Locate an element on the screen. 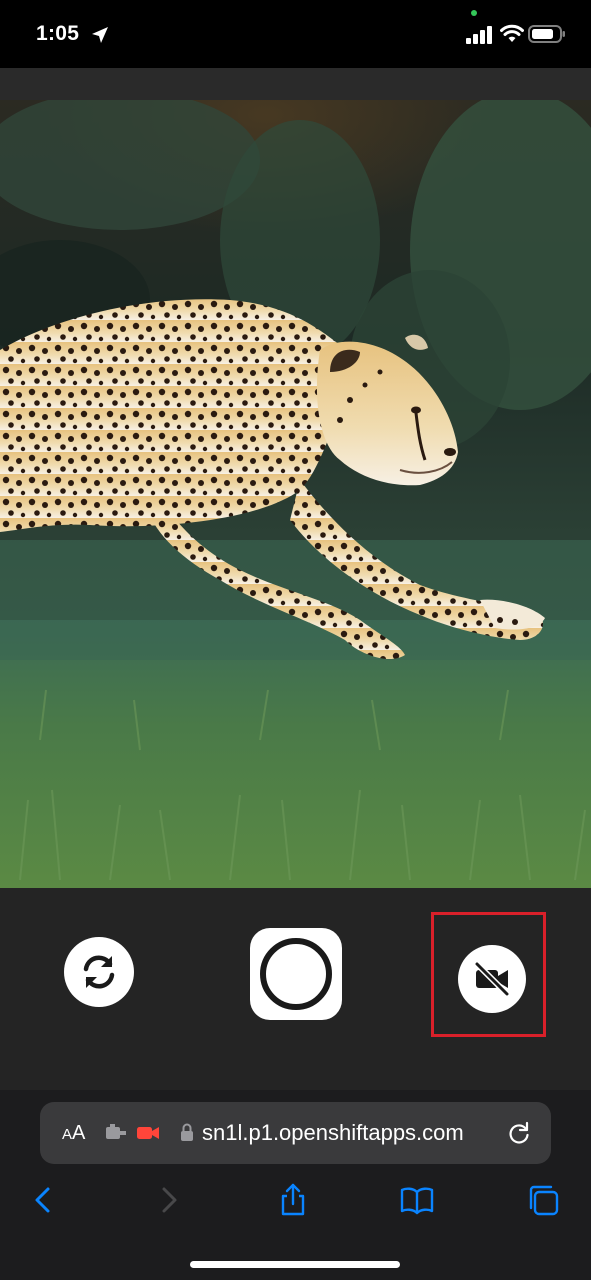 Image resolution: width=591 pixels, height=1280 pixels. video-camera-icon is located at coordinates (148, 1133).